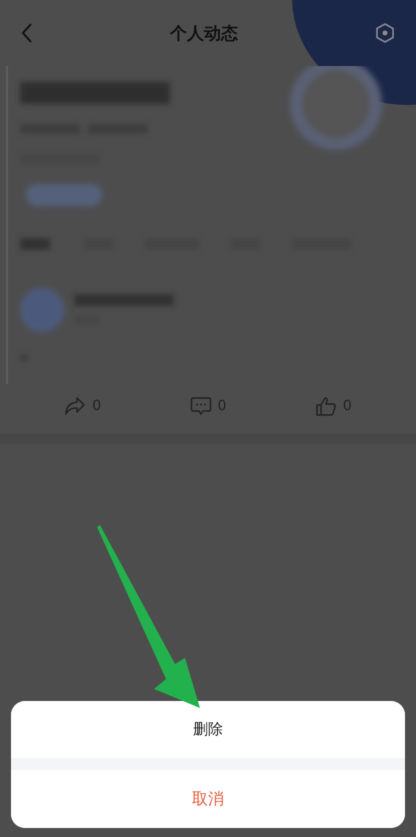 This screenshot has width=416, height=837. Describe the element at coordinates (325, 406) in the screenshot. I see `thumbs-up-icon` at that location.